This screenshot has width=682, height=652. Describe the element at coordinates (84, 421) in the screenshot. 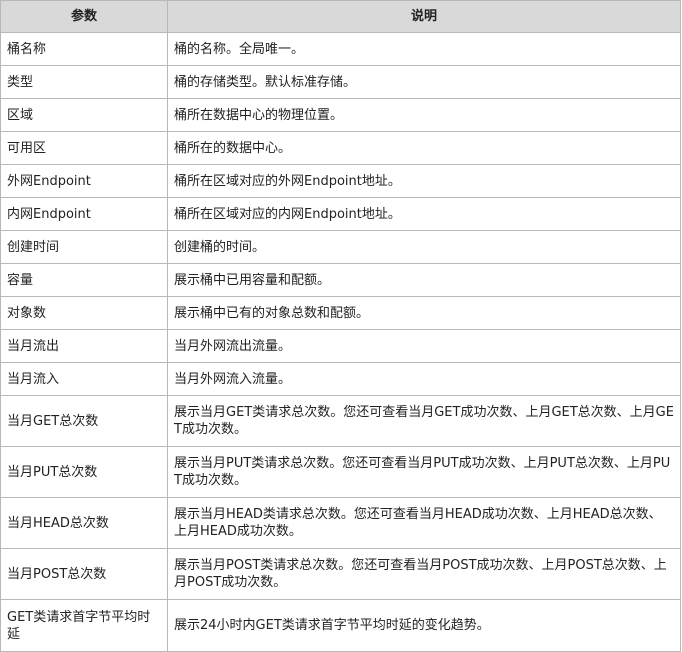

I see `param-cell: 当月GET总次数` at that location.